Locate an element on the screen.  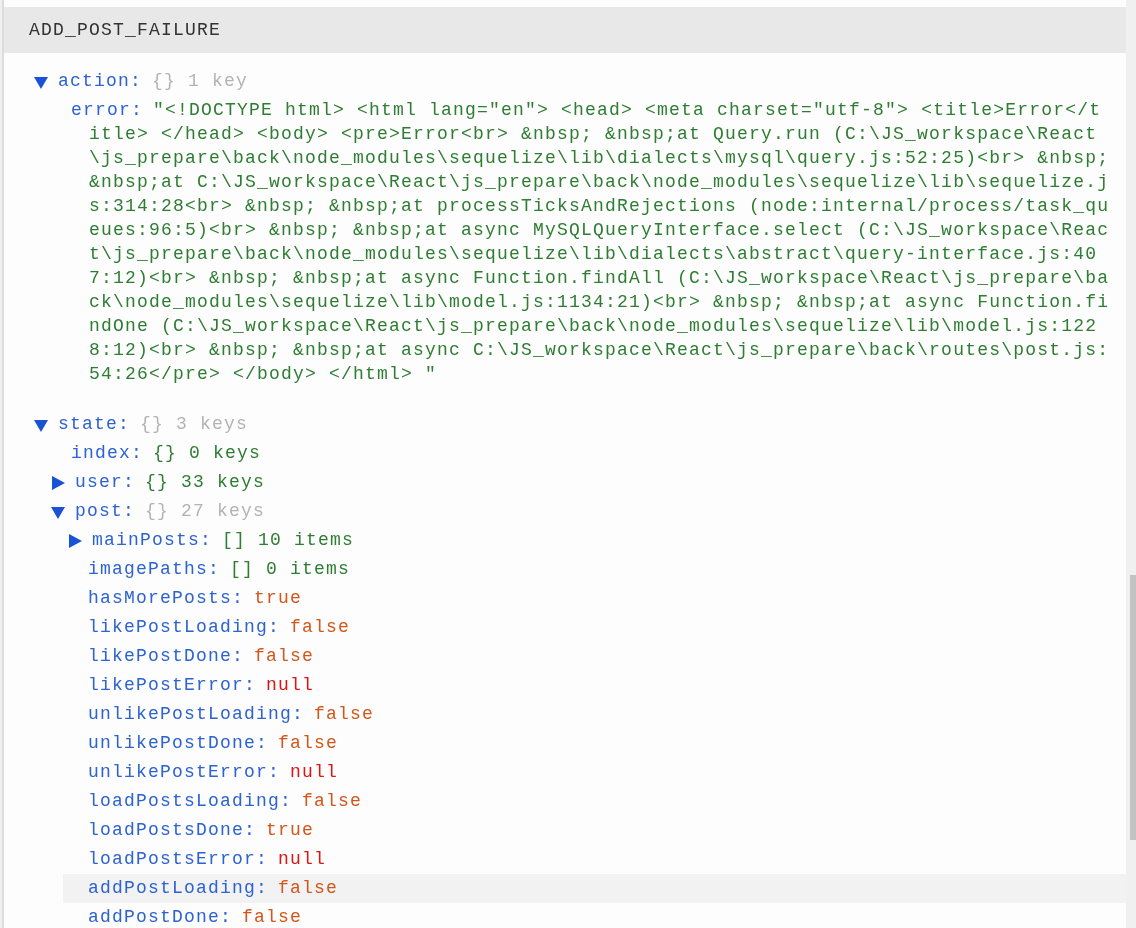
count-label: 33 keys is located at coordinates (223, 482).